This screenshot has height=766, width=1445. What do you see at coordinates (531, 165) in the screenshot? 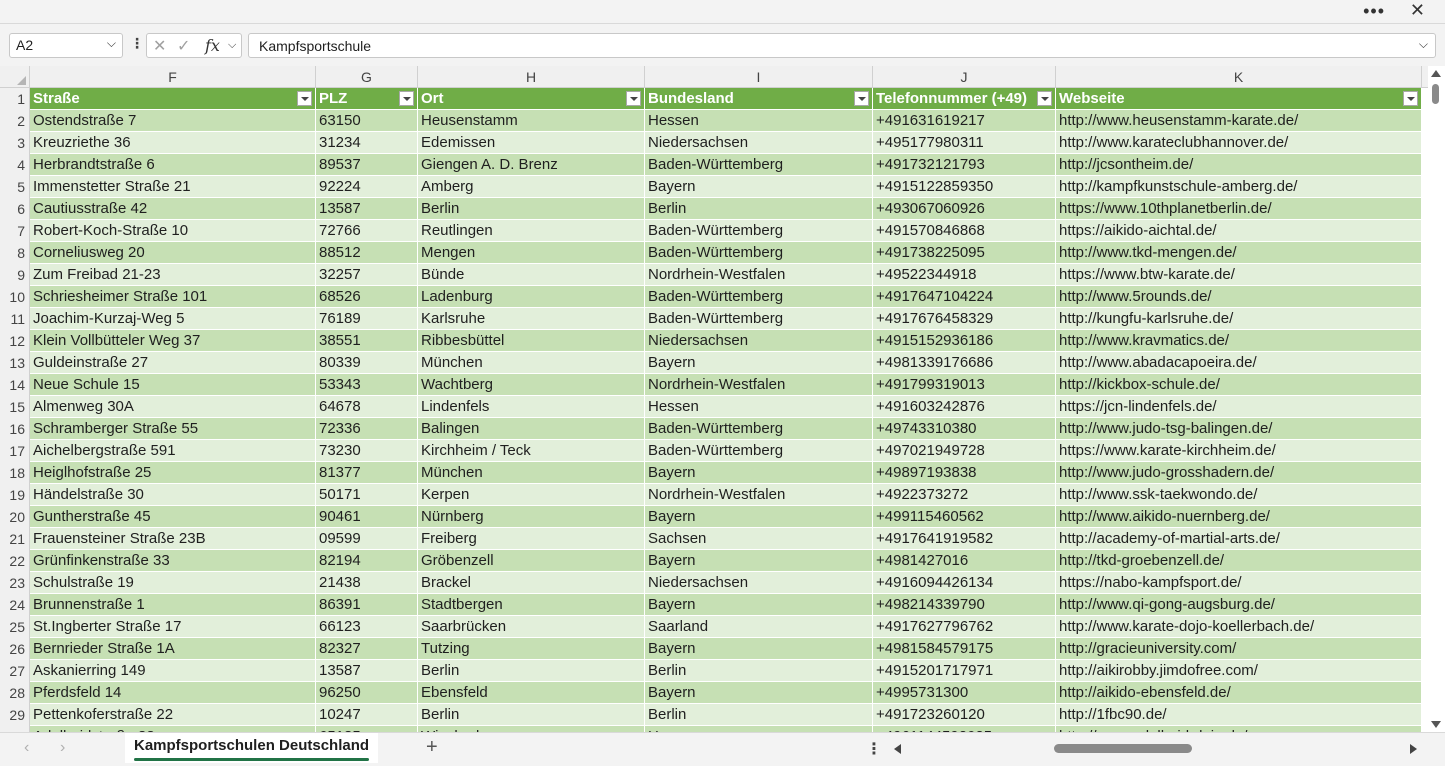
I see `table-cell: Giengen A. D. Brenz` at bounding box center [531, 165].